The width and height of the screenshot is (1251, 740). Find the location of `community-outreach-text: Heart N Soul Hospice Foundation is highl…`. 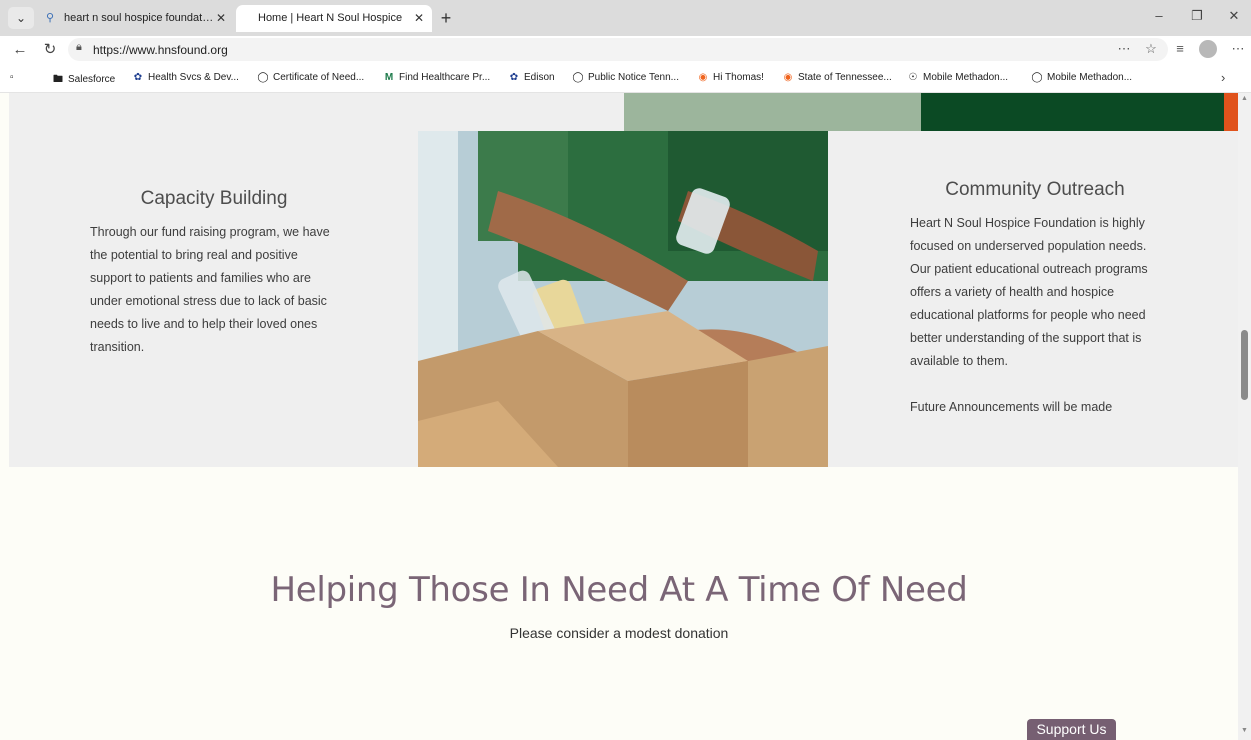

community-outreach-text: Heart N Soul Hospice Foundation is highl… is located at coordinates (1029, 292).